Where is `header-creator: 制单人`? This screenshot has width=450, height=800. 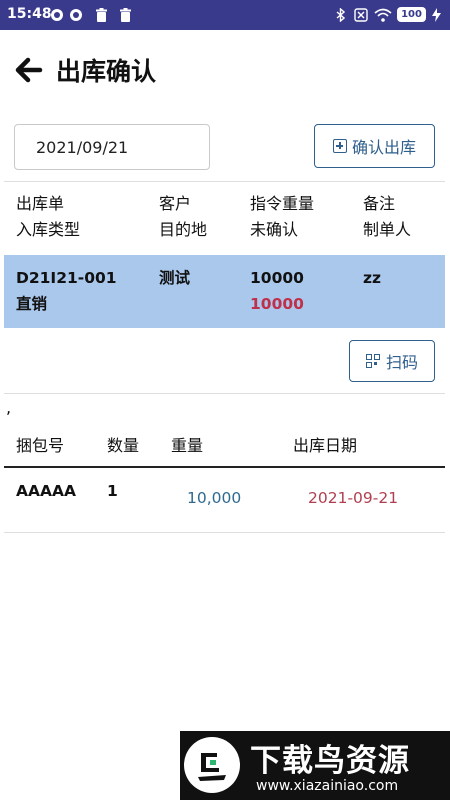
header-creator: 制单人 is located at coordinates (387, 229).